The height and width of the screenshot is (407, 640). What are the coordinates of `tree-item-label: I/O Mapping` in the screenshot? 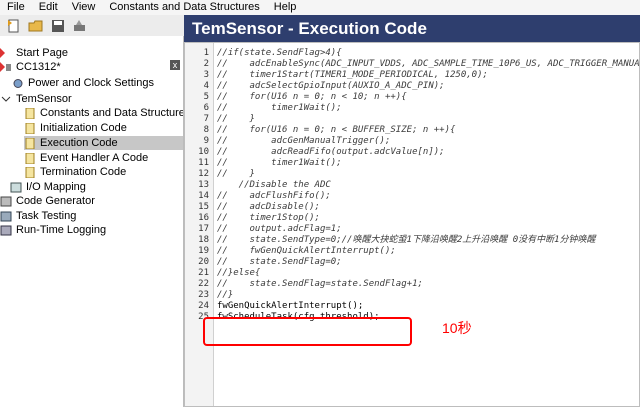 It's located at (56, 187).